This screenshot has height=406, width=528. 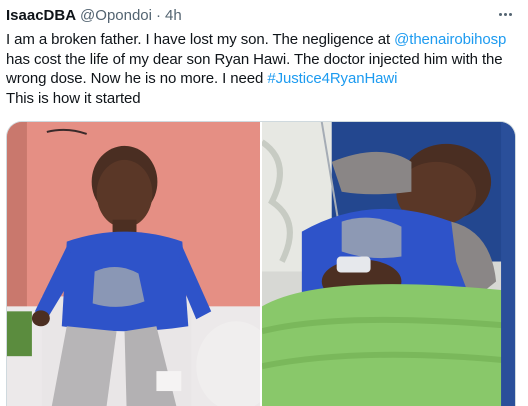 What do you see at coordinates (41, 15) in the screenshot?
I see `author-display-name: IsaacDBA` at bounding box center [41, 15].